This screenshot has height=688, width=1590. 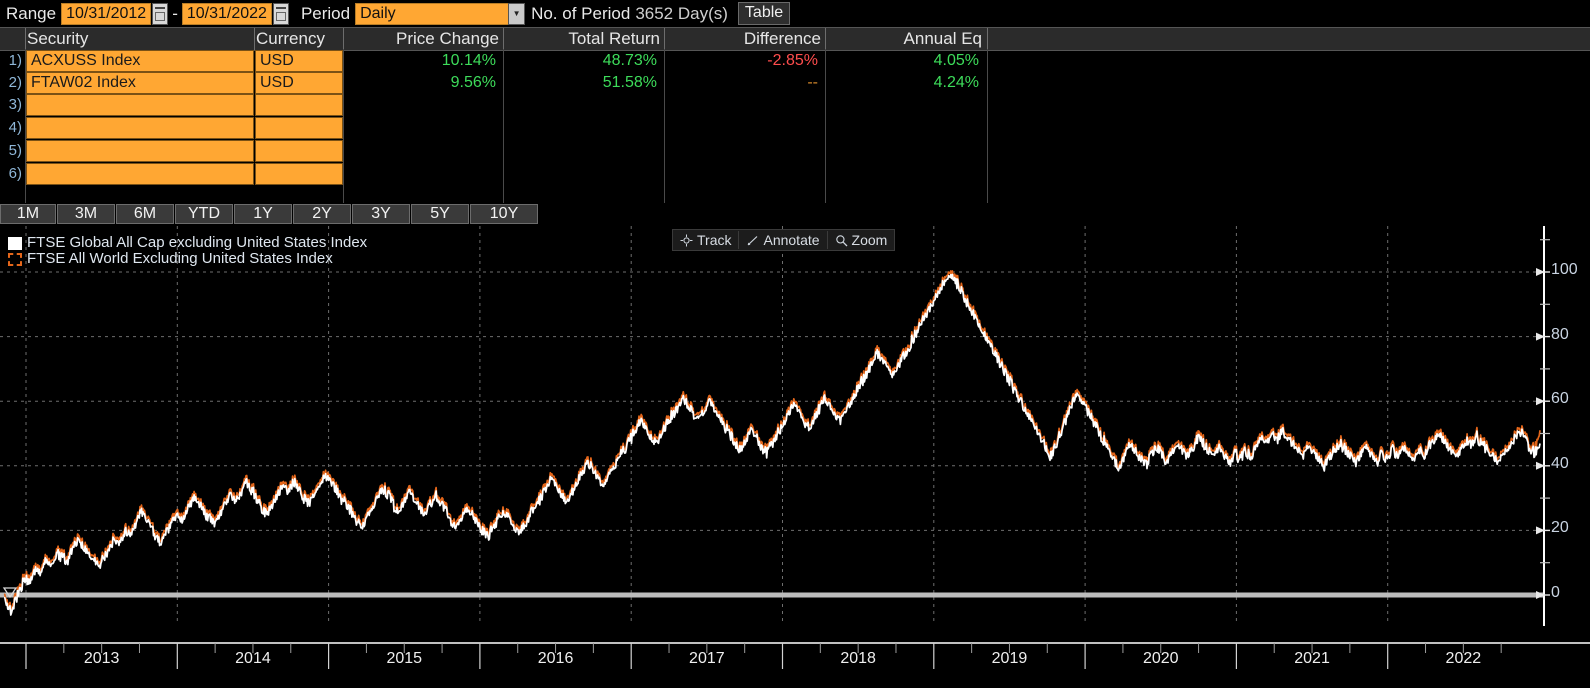 What do you see at coordinates (140, 83) in the screenshot?
I see `security-input-2: FTAW02 Index` at bounding box center [140, 83].